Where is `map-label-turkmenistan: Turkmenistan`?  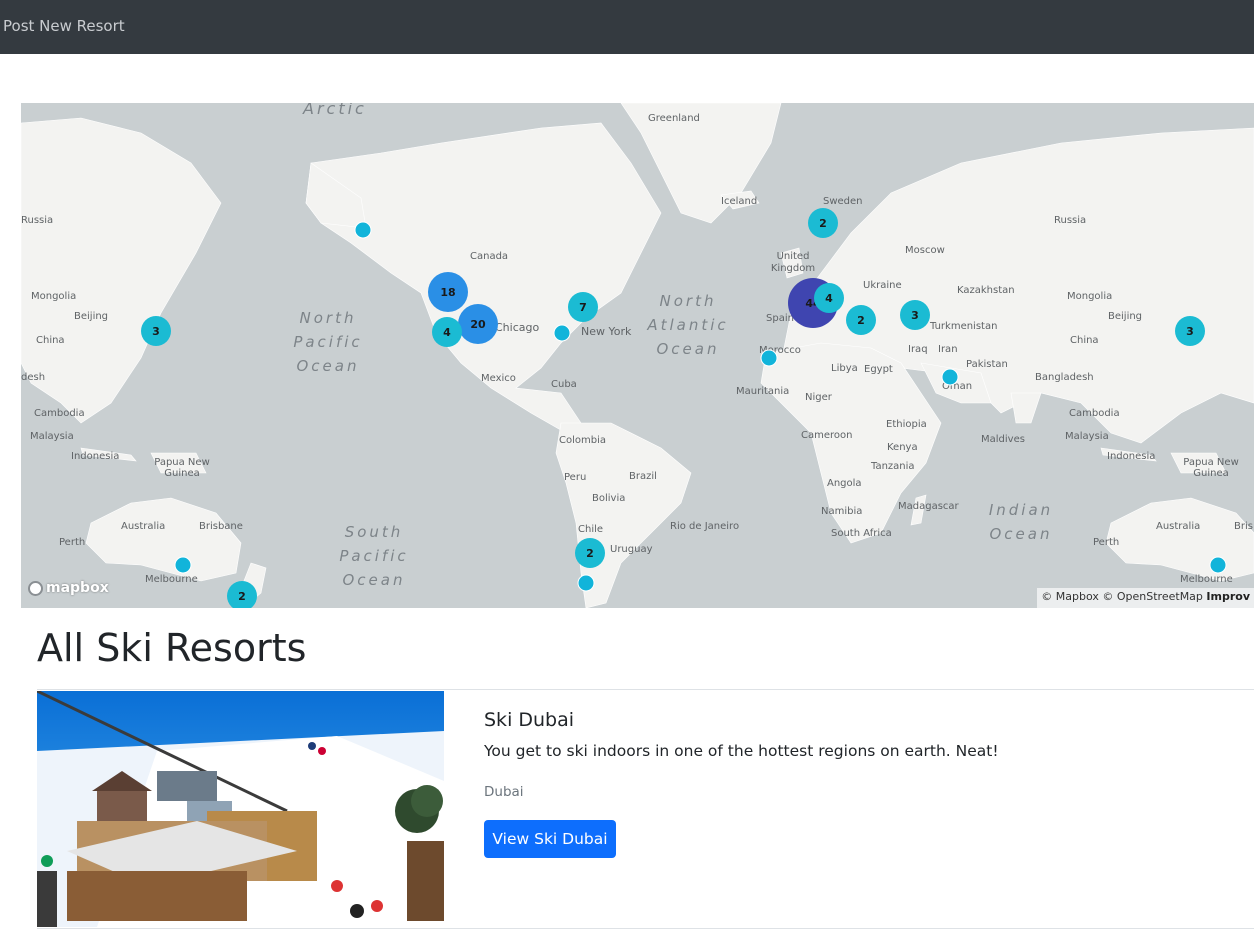
map-label-turkmenistan: Turkmenistan is located at coordinates (964, 326).